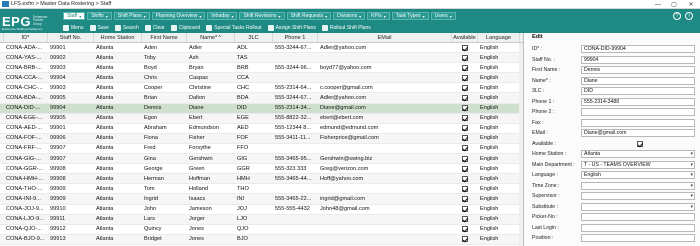 The image size is (700, 246). What do you see at coordinates (126, 27) in the screenshot?
I see `search-button: Search` at bounding box center [126, 27].